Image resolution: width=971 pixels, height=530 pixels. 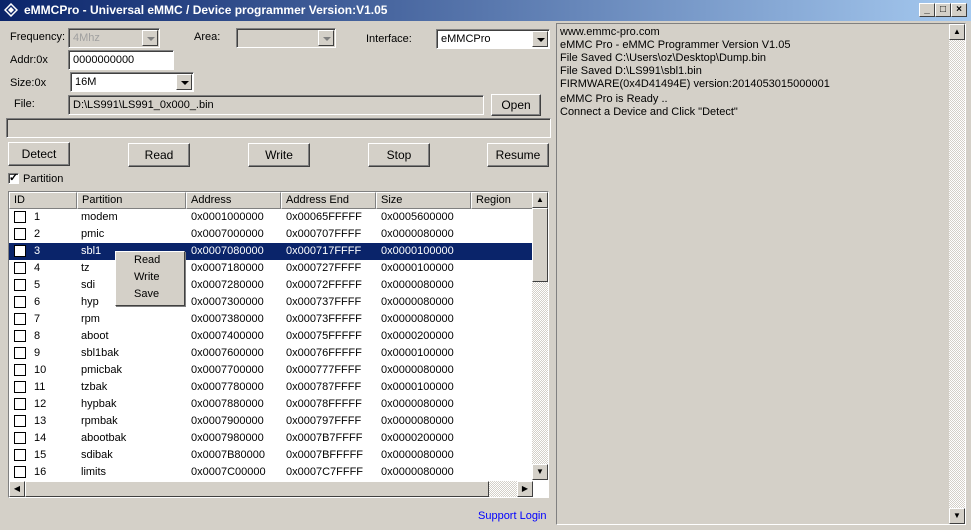 I want to click on table-row: 7 rpm 0x0007380000 0x00073FFFFF 0x0000080000, so click(x=271, y=319).